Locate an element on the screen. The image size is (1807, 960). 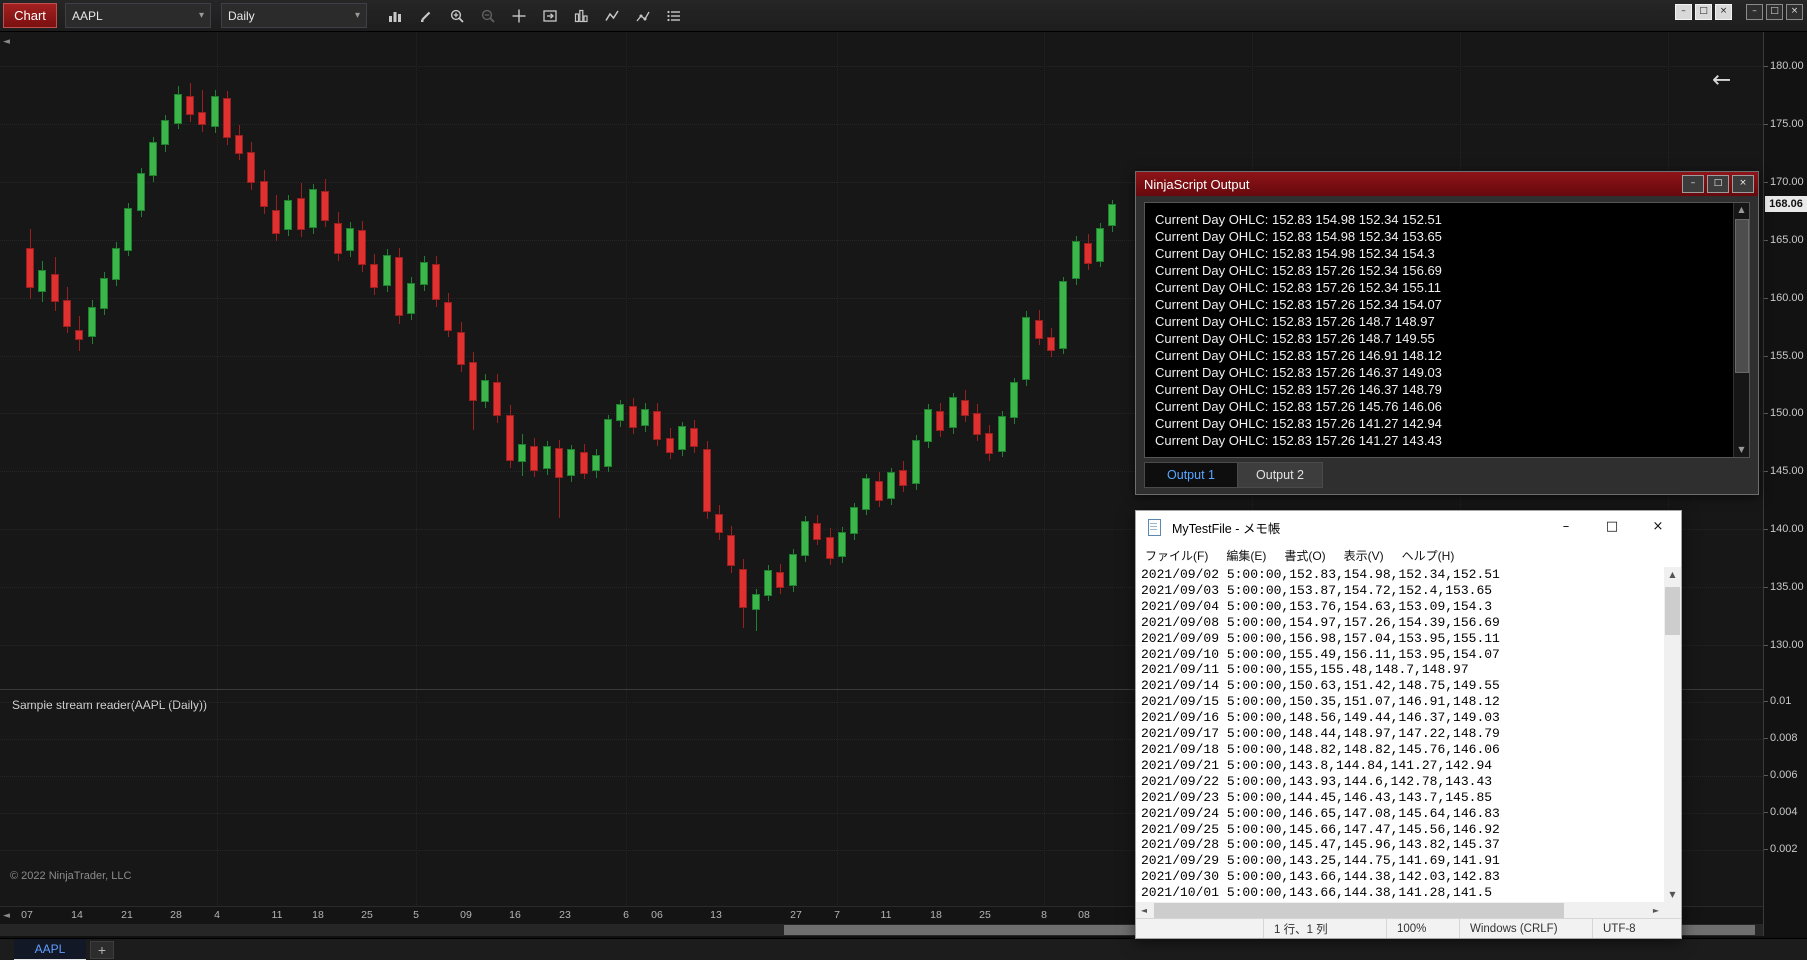
tab-aapl: AAPL is located at coordinates (50, 949).